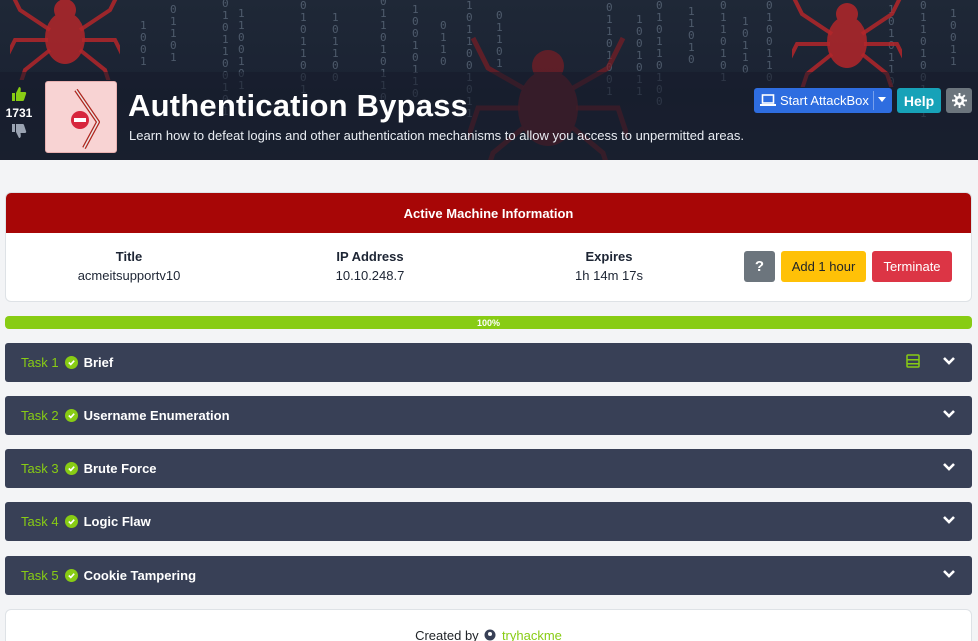 The image size is (978, 641). I want to click on task-name: Logic Flaw, so click(117, 521).